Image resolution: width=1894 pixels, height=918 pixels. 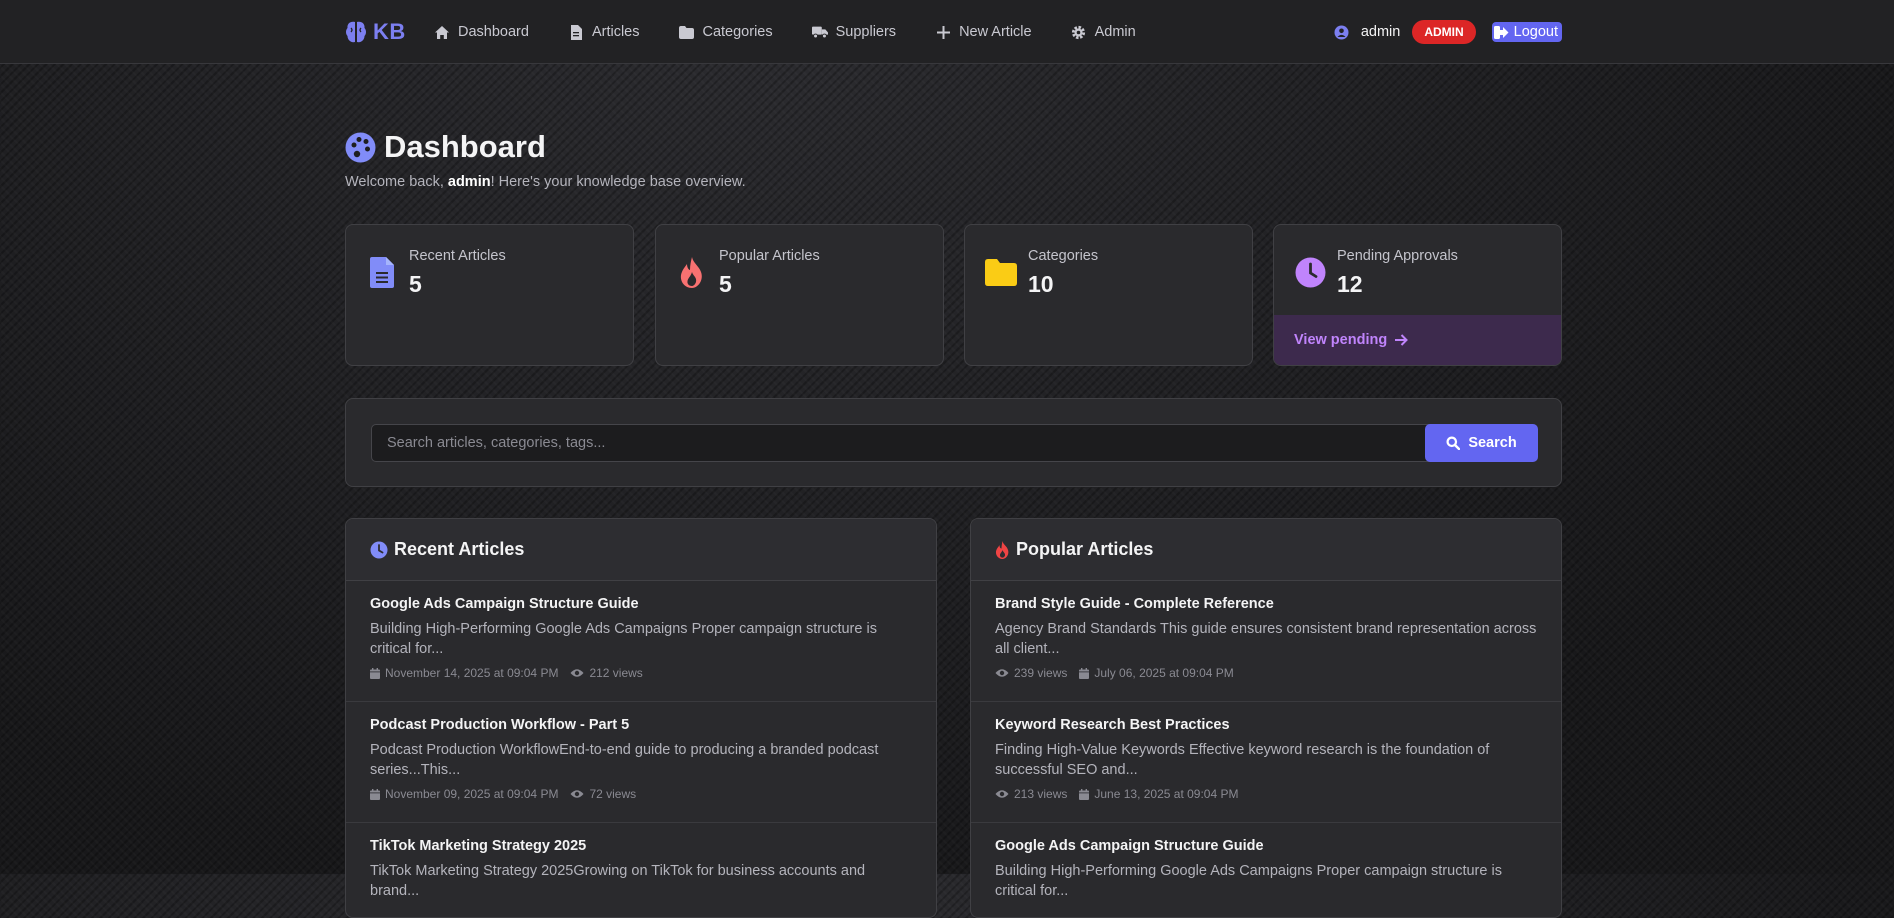 I want to click on nav-new-article-label: New Article, so click(x=995, y=32).